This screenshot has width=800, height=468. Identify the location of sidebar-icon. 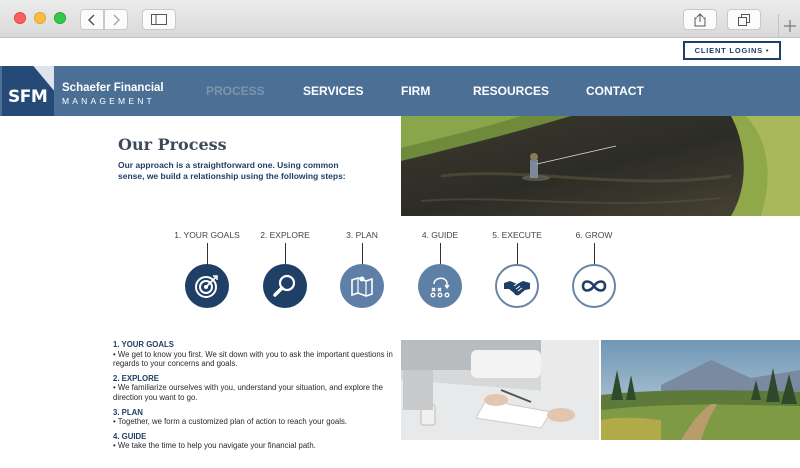
(159, 19).